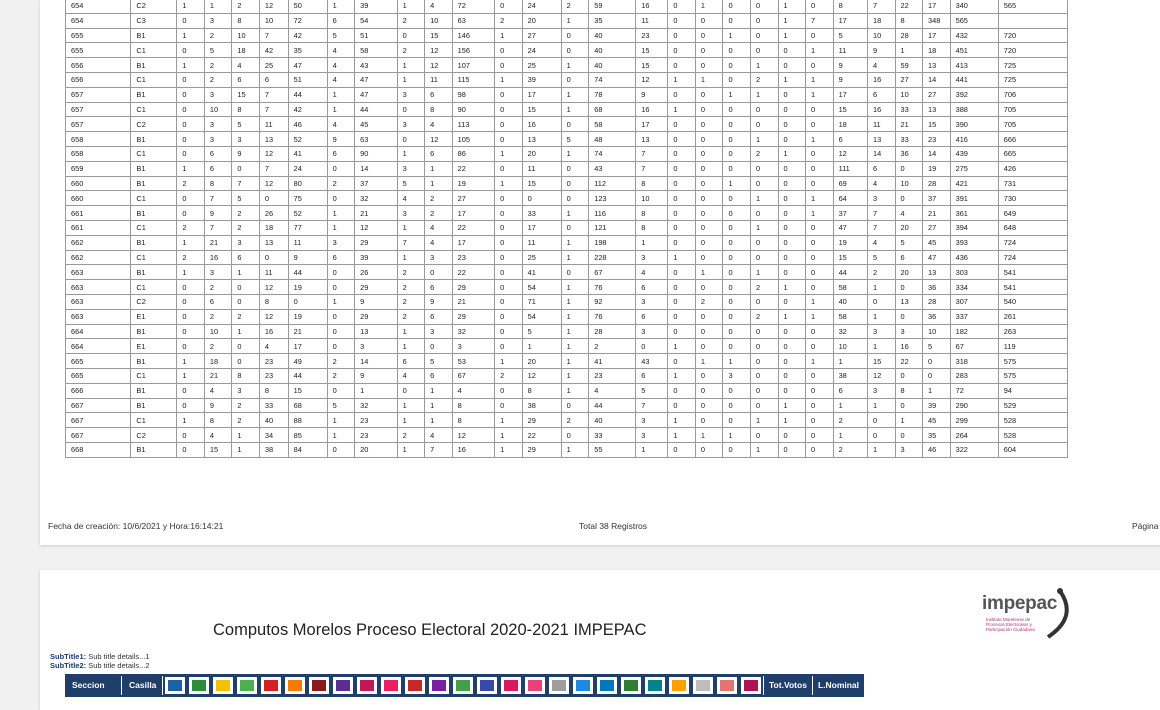  What do you see at coordinates (974, 20) in the screenshot?
I see `table-cell: 565` at bounding box center [974, 20].